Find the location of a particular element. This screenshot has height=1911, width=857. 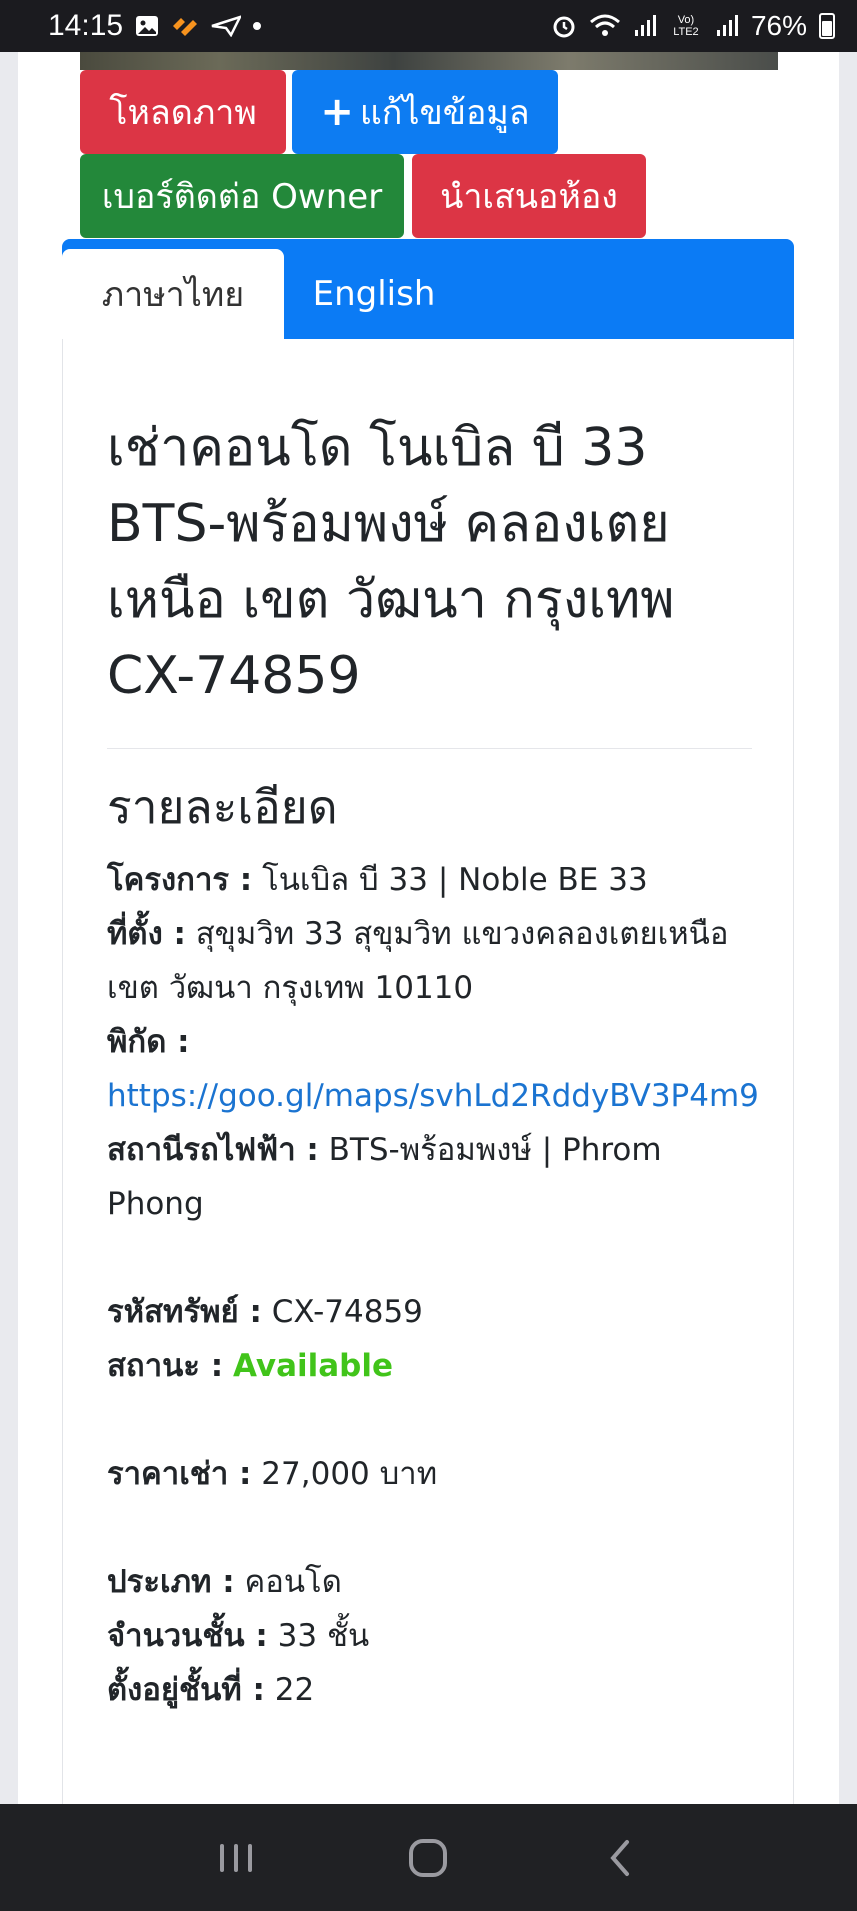

back-icon is located at coordinates (621, 1858).